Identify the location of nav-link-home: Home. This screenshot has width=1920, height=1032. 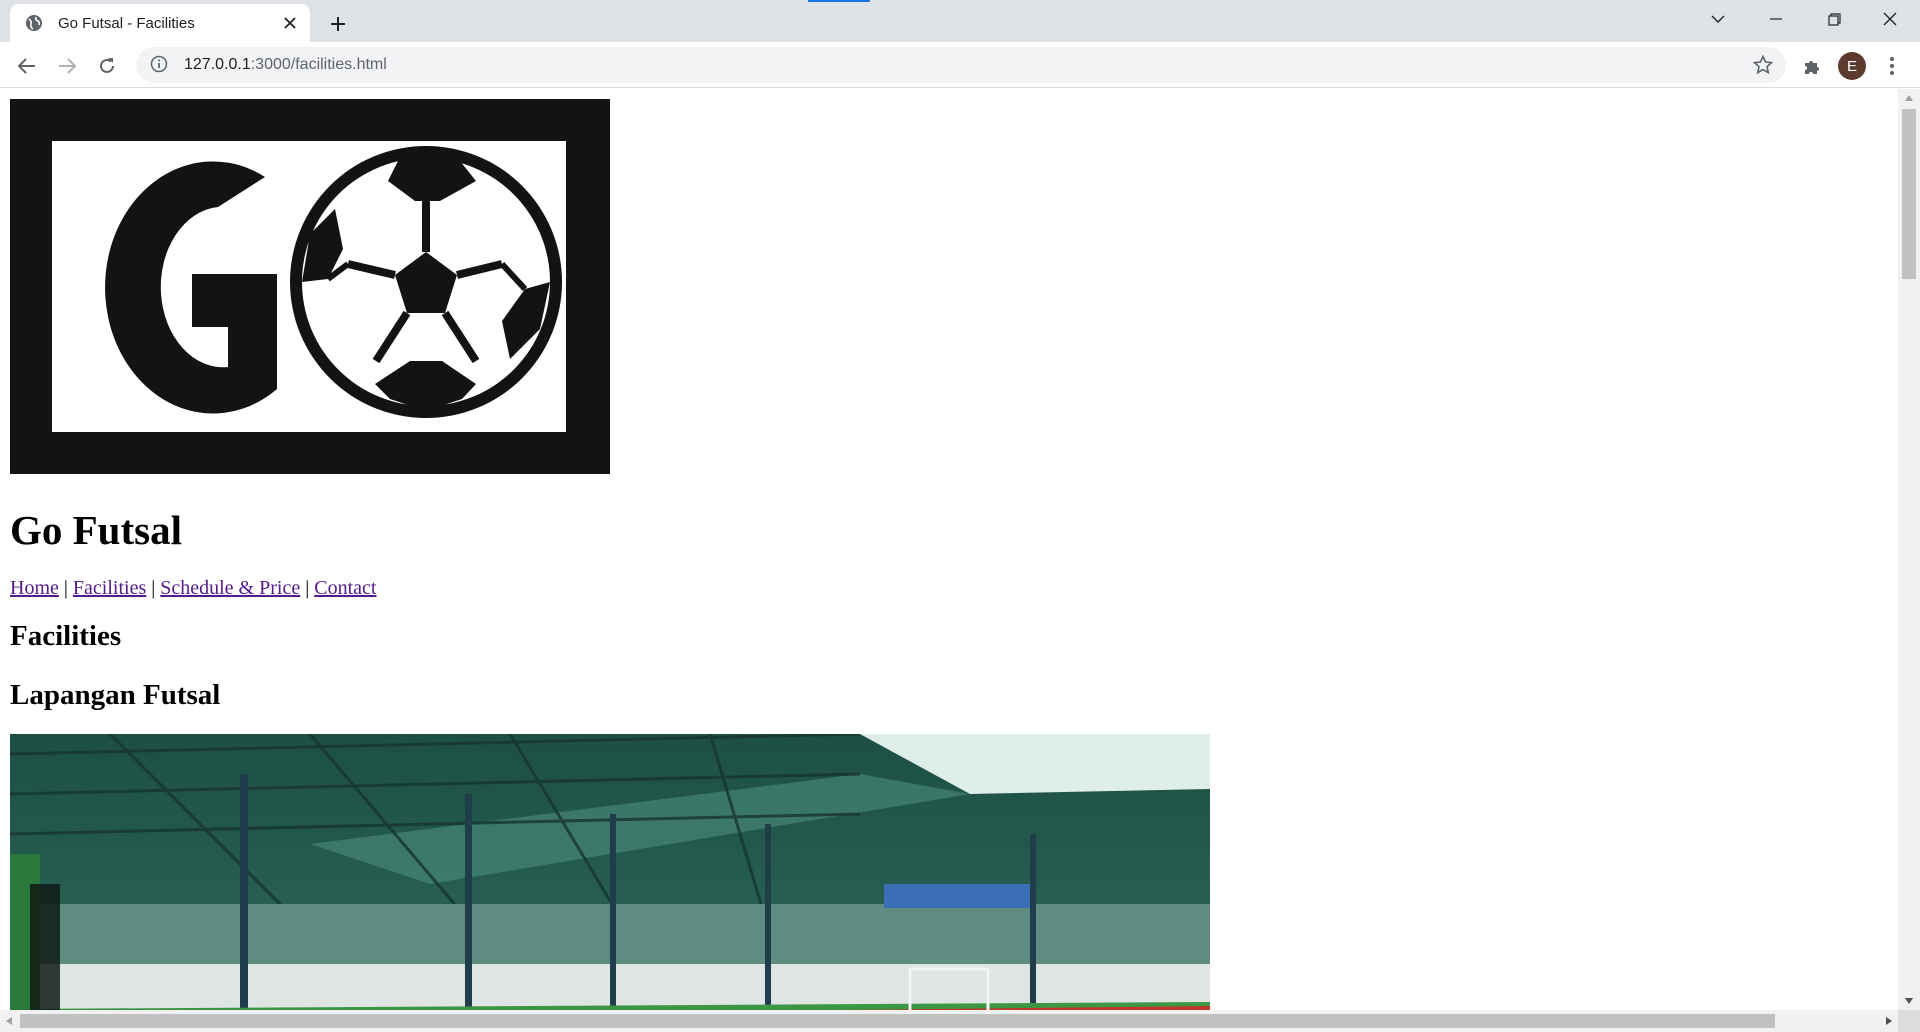
(34, 588).